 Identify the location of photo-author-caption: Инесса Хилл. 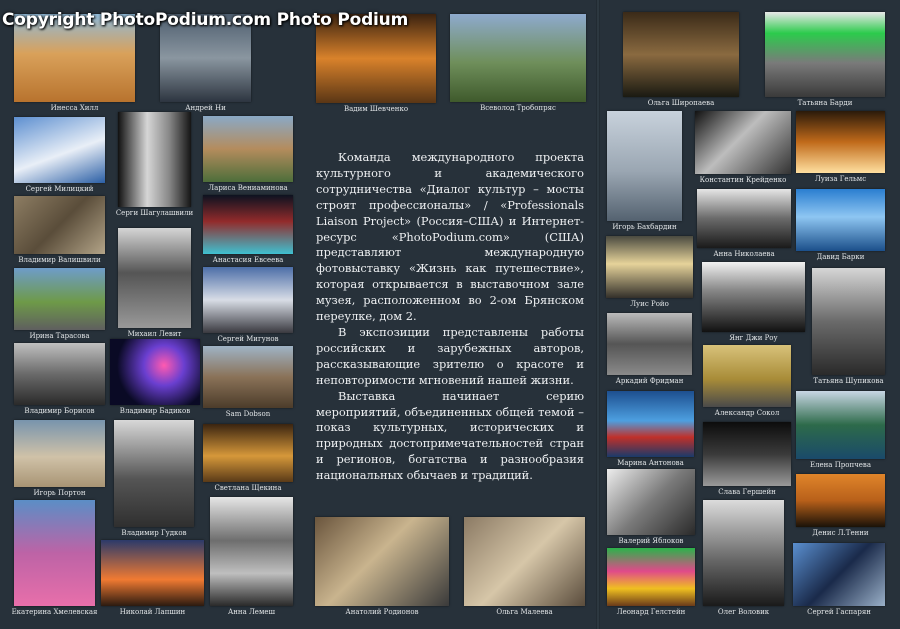
(74, 108).